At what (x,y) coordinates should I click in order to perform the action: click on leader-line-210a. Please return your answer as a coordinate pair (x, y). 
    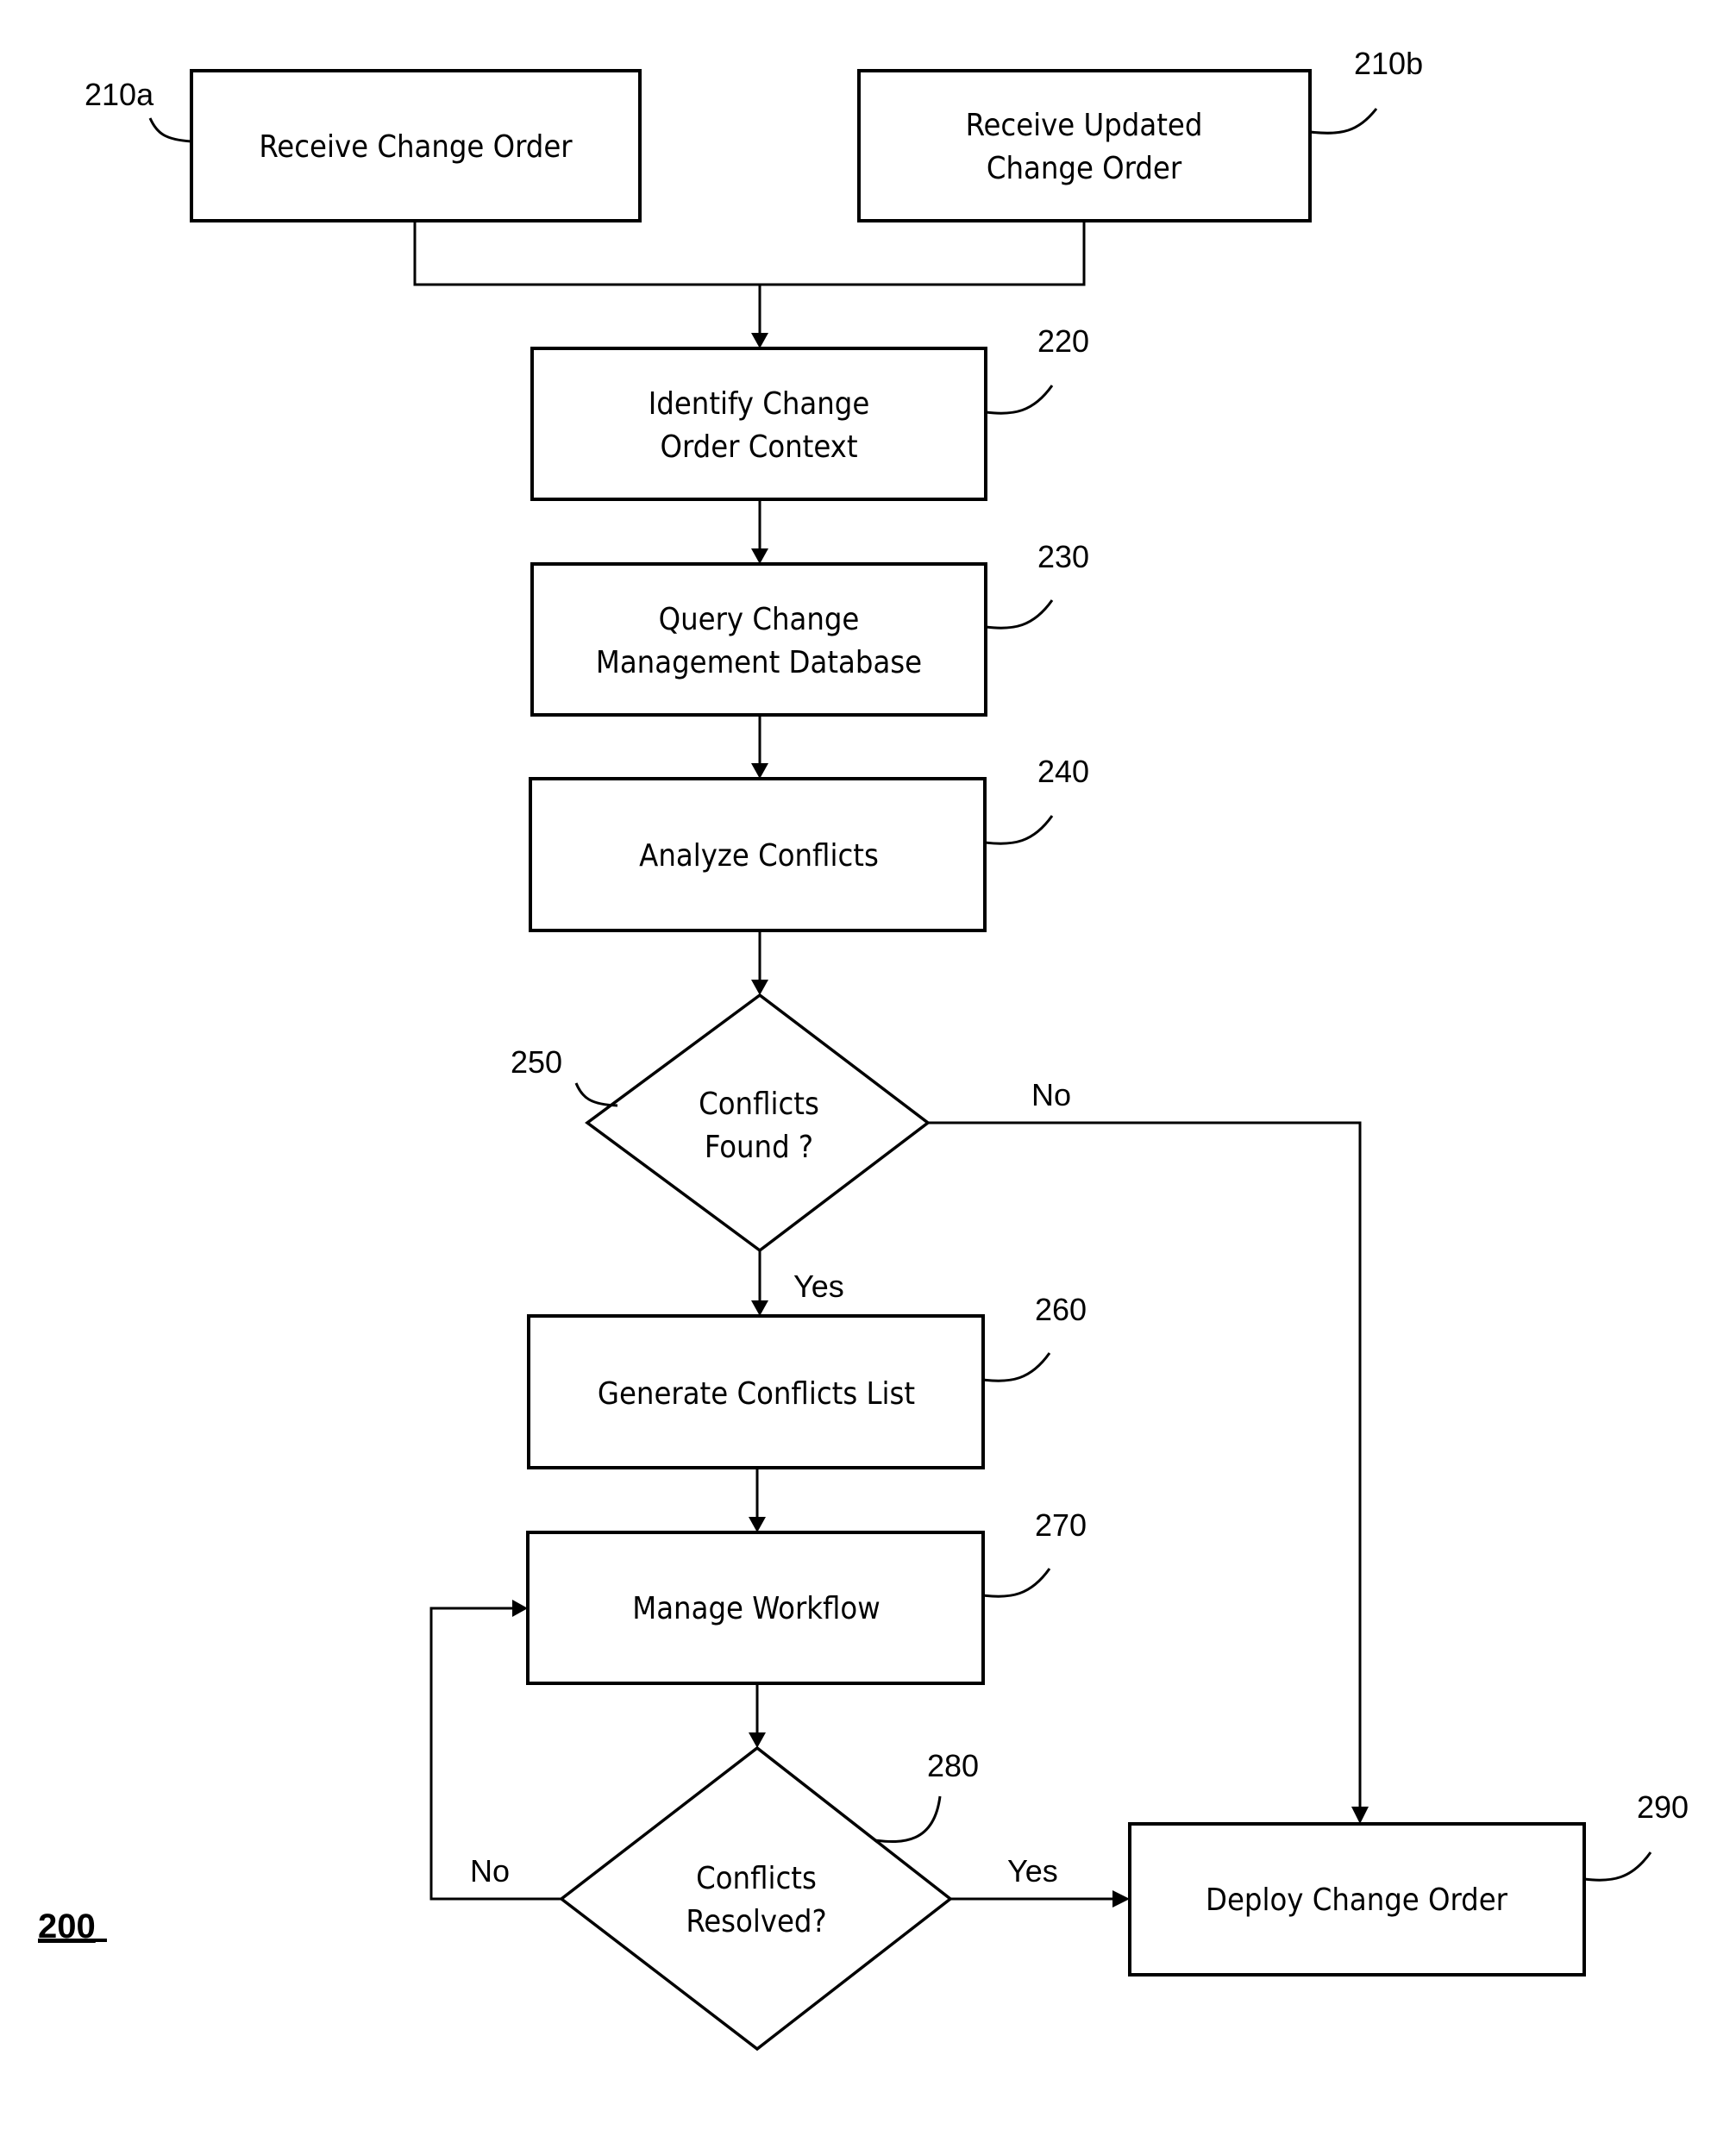
    Looking at the image, I should click on (170, 130).